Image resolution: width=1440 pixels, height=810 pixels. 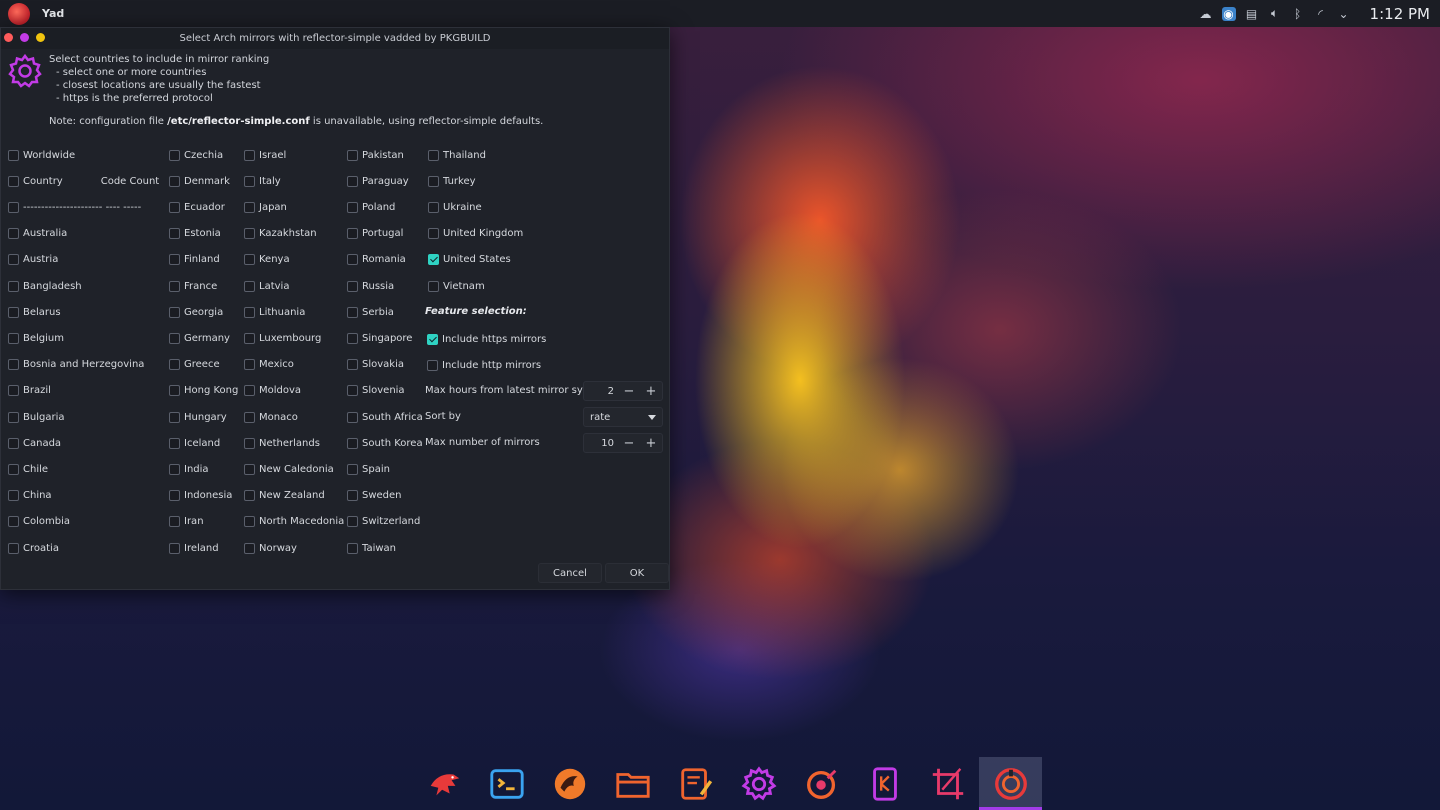 What do you see at coordinates (76, 365) in the screenshot?
I see `country-checkbox: Bosnia and Herzegovina` at bounding box center [76, 365].